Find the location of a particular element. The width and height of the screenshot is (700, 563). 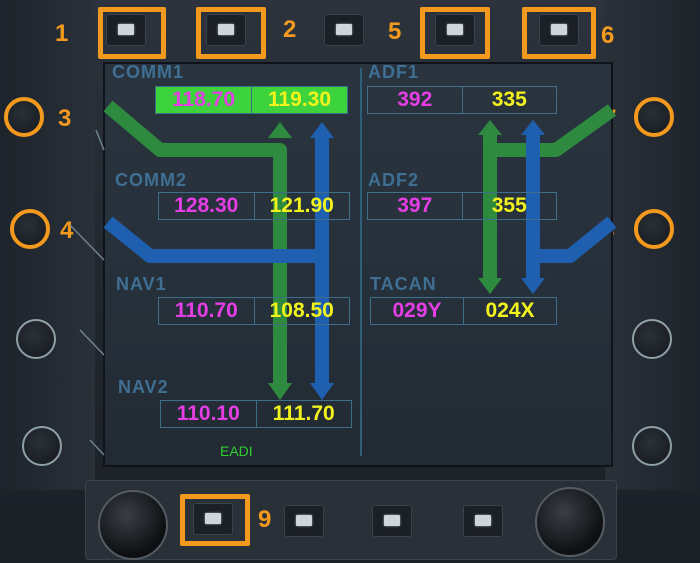

callout-9: 9 is located at coordinates (265, 519).